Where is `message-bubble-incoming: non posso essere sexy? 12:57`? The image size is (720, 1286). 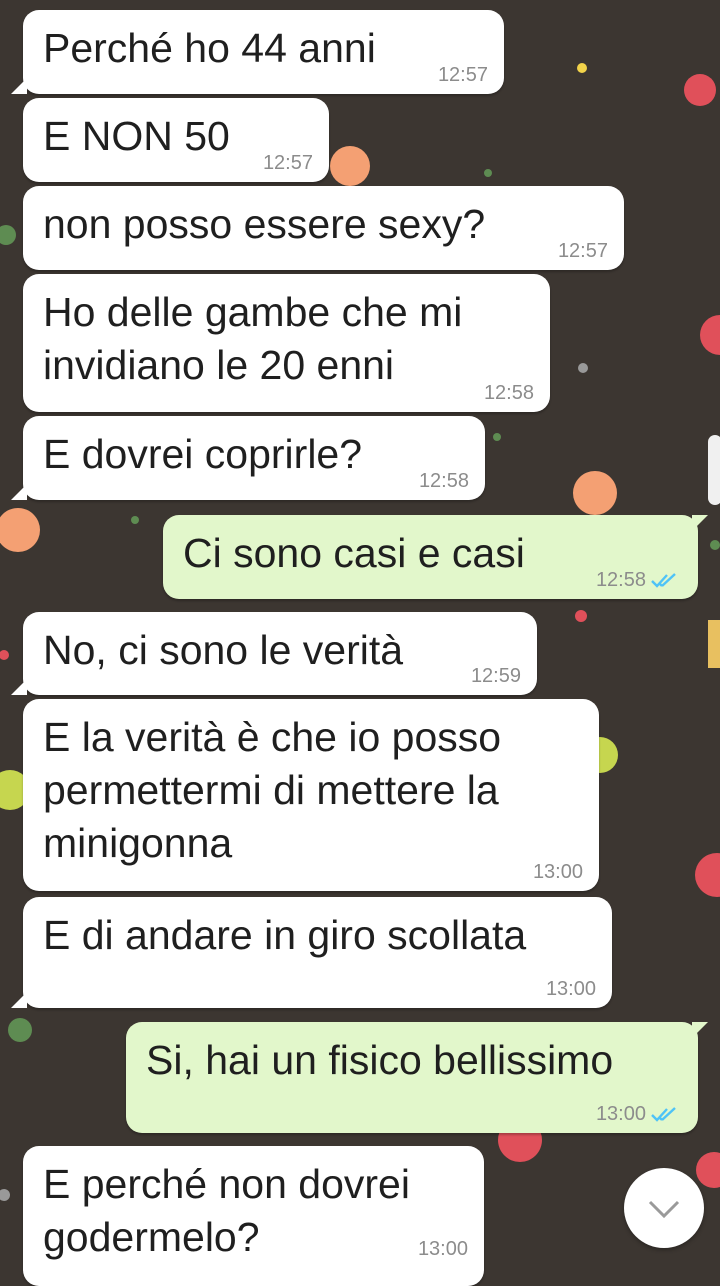
message-bubble-incoming: non posso essere sexy? 12:57 is located at coordinates (323, 228).